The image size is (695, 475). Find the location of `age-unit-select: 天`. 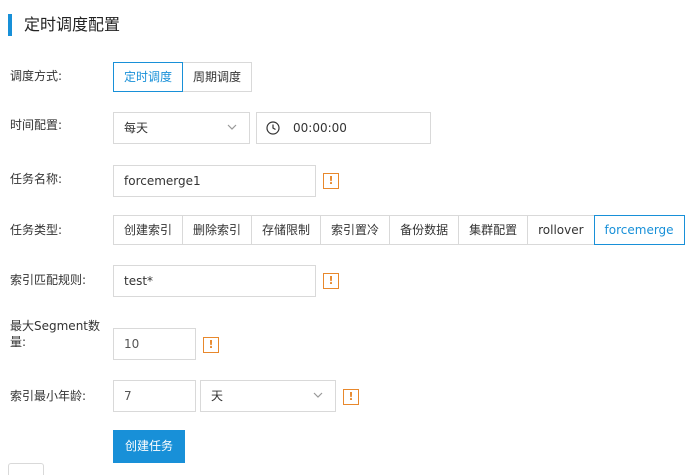

age-unit-select: 天 is located at coordinates (268, 396).